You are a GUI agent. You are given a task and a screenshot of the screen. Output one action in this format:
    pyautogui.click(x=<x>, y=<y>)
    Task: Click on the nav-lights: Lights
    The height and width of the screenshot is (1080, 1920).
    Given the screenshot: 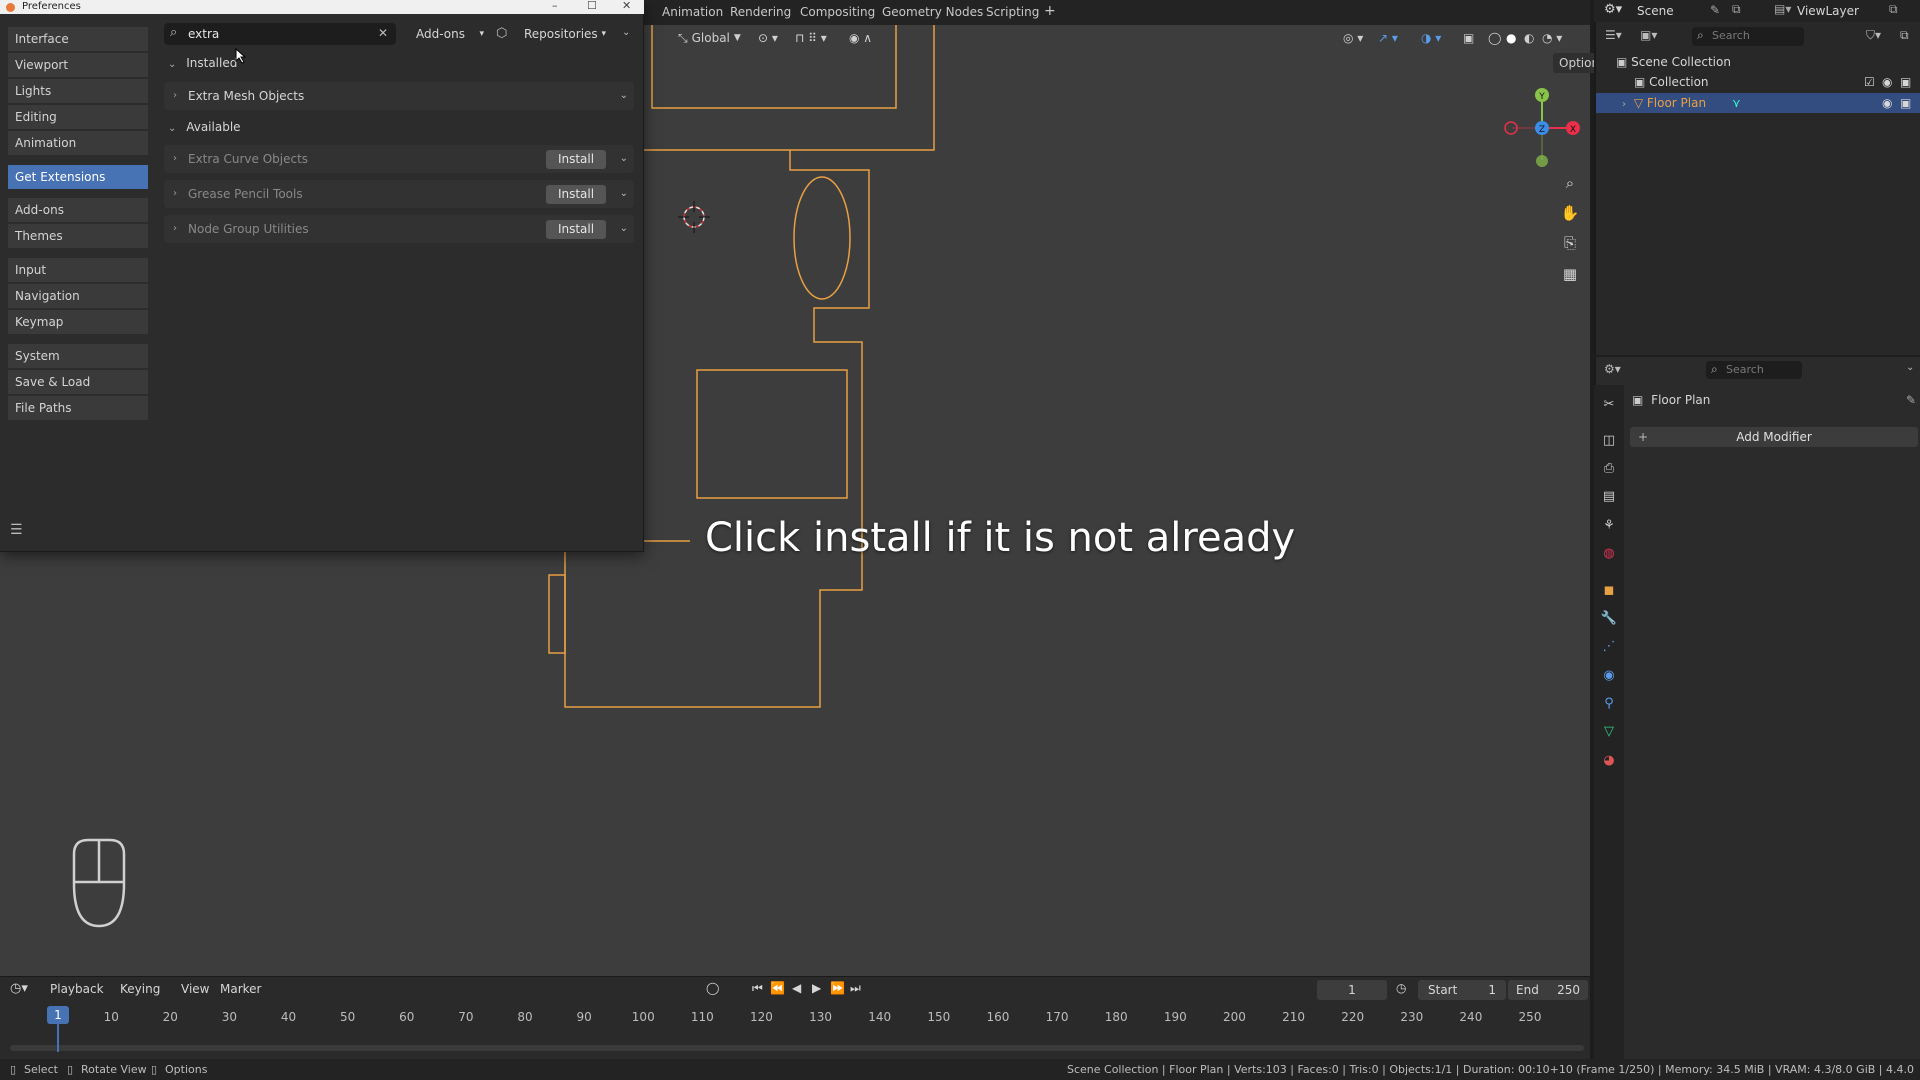 What is the action you would take?
    pyautogui.click(x=78, y=91)
    